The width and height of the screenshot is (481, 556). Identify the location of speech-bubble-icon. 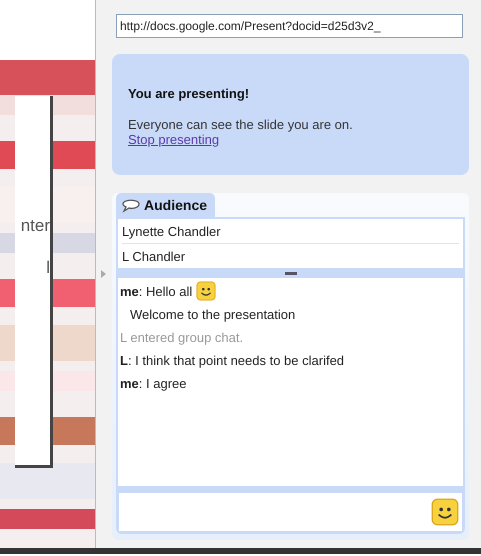
(131, 205).